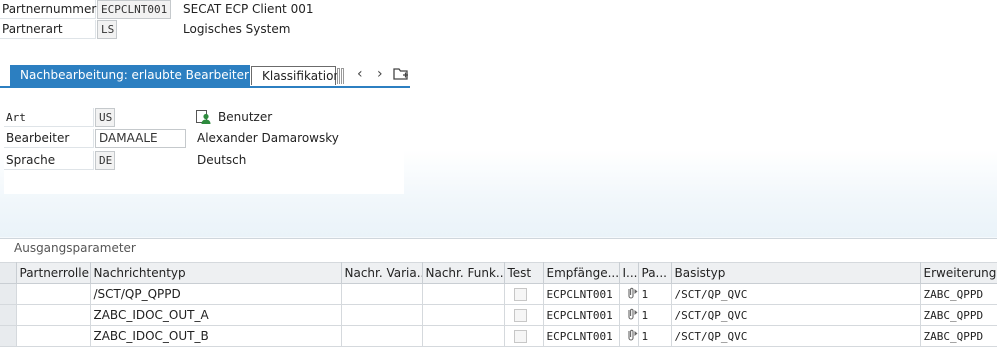 This screenshot has width=997, height=349. I want to click on art-description: Benutzer, so click(245, 117).